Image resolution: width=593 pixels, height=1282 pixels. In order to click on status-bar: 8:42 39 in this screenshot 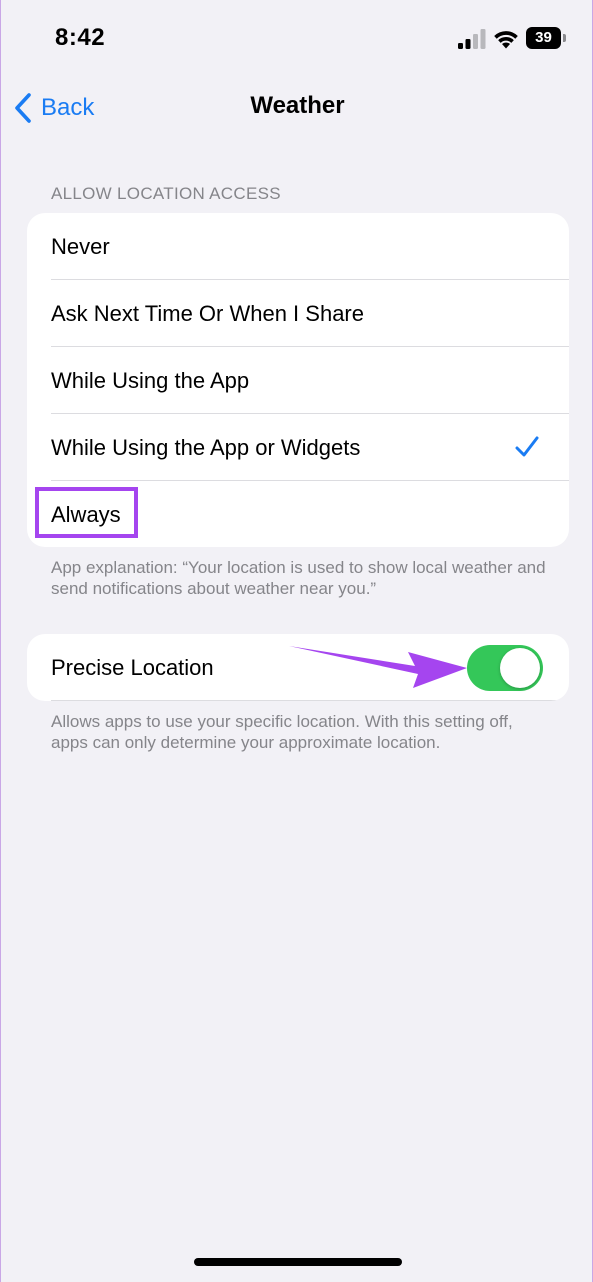, I will do `click(297, 40)`.